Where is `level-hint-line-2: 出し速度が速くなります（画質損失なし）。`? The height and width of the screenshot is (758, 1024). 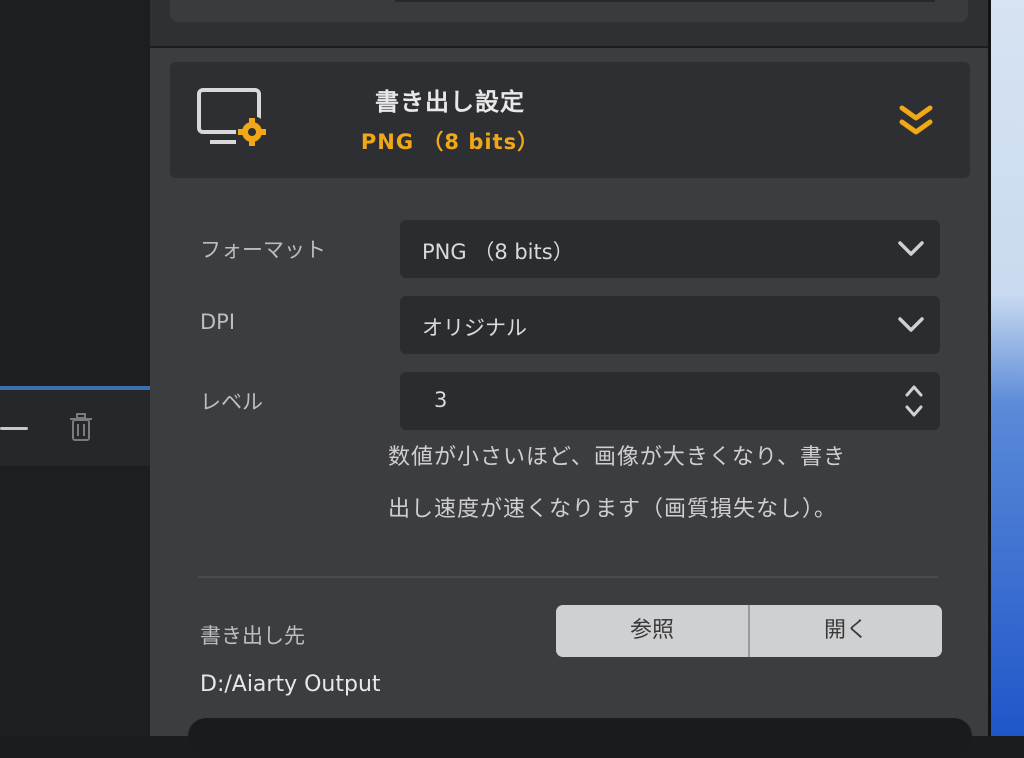 level-hint-line-2: 出し速度が速くなります（画質損失なし）。 is located at coordinates (613, 509).